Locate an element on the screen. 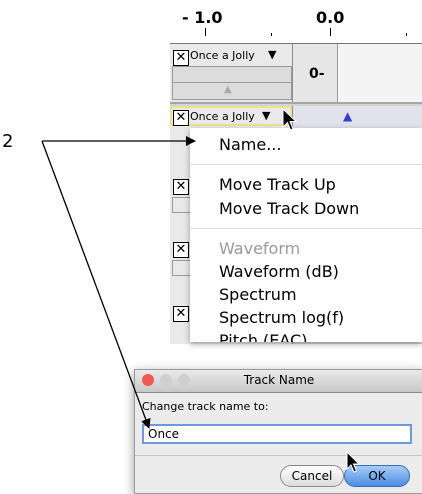 The width and height of the screenshot is (422, 494). menu-item-waveform: Waveform is located at coordinates (260, 248).